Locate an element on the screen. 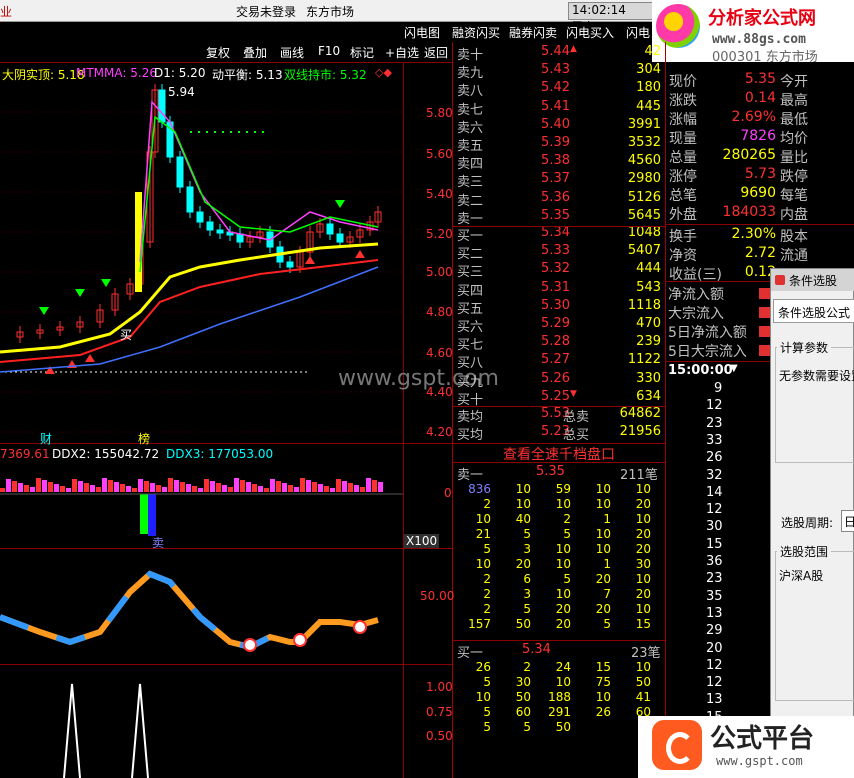 This screenshot has height=778, width=854. sell-level-row: 卖七 5.41 445 is located at coordinates (560, 108).